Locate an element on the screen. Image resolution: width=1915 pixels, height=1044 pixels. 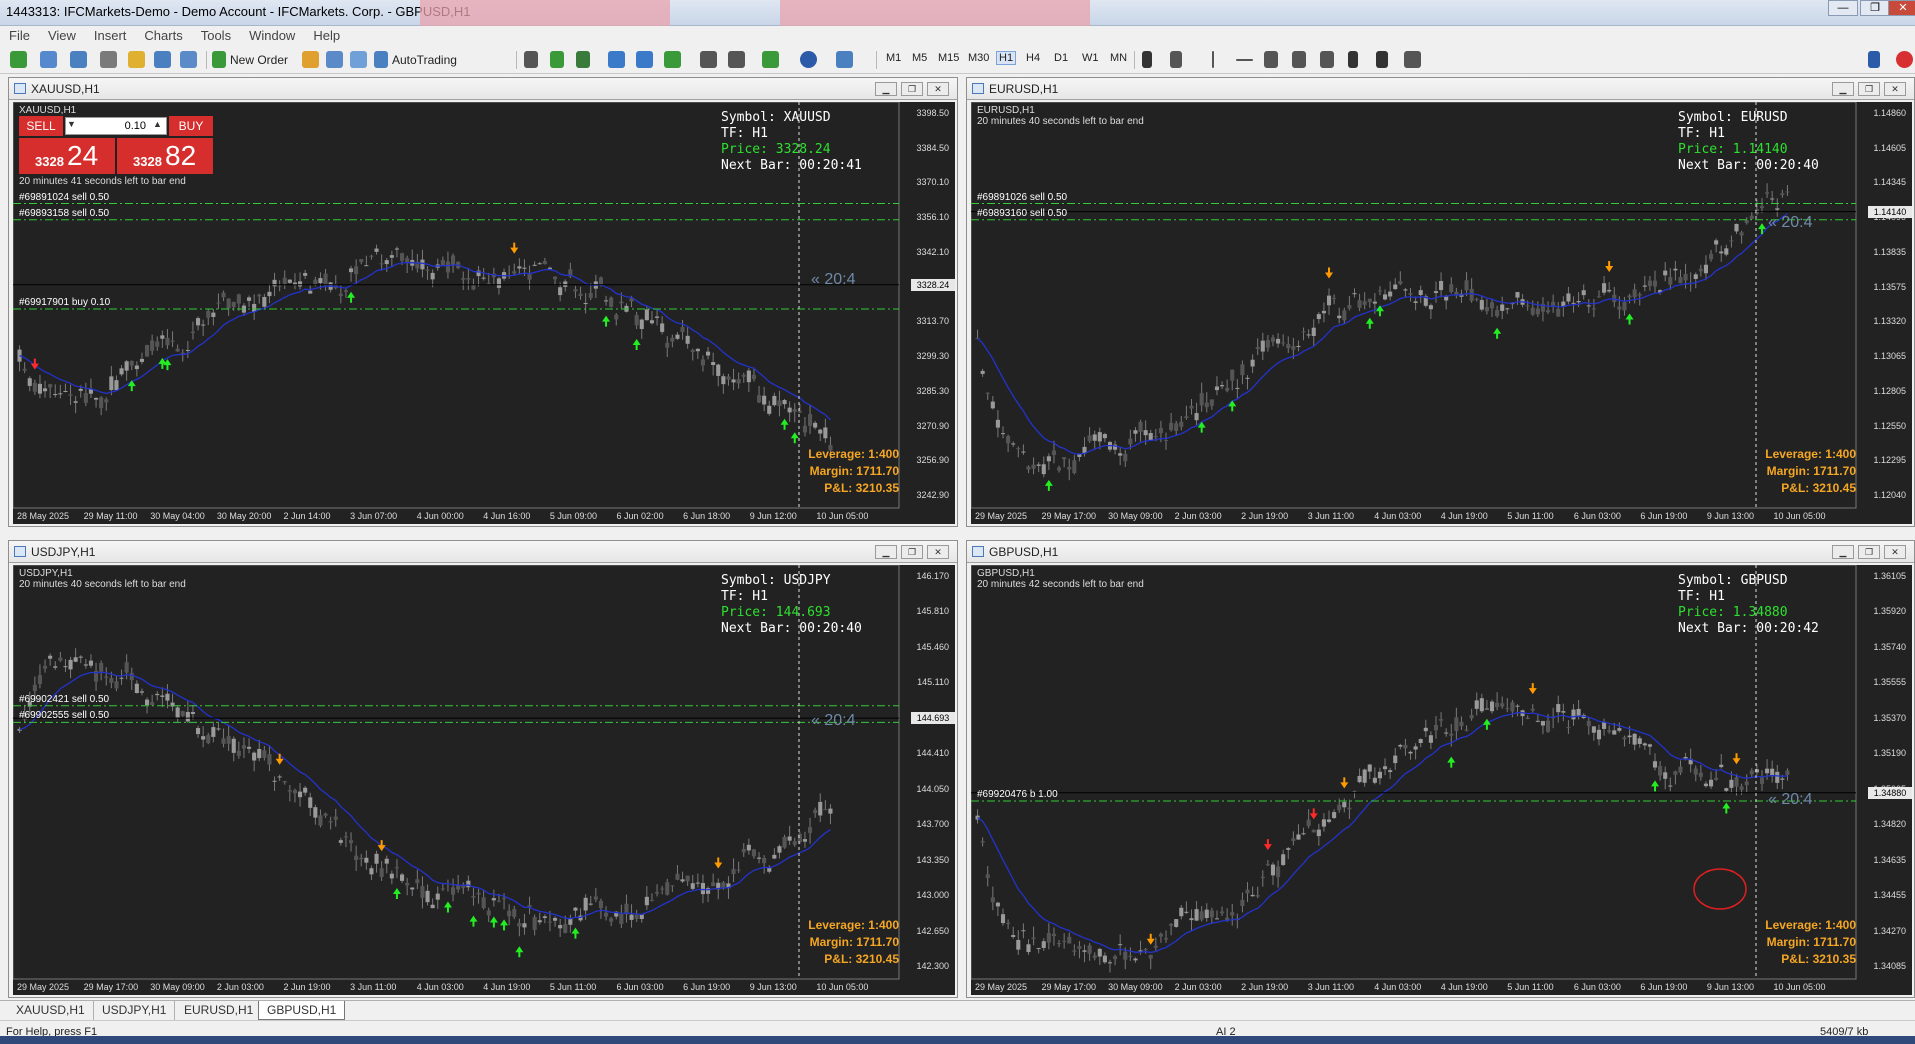
buy-button: BUY is located at coordinates (191, 126).